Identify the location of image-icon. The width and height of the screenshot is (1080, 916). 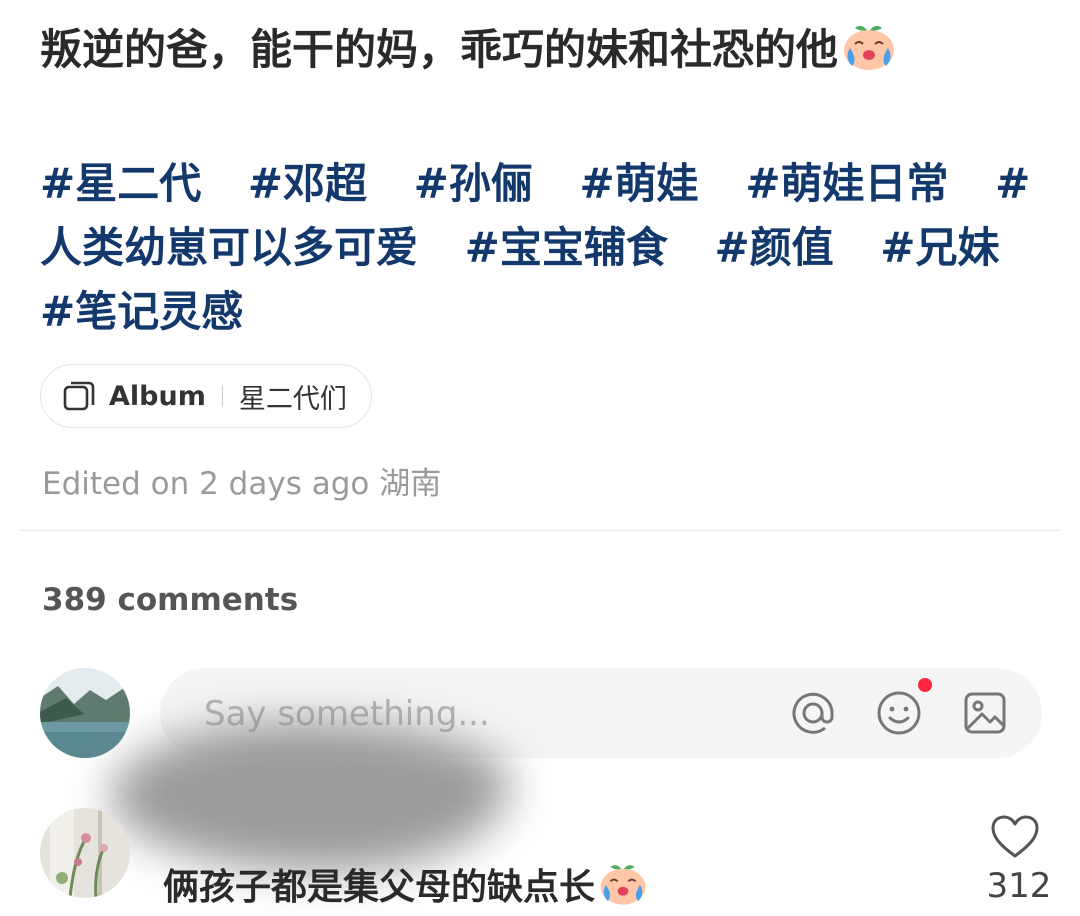
(985, 713).